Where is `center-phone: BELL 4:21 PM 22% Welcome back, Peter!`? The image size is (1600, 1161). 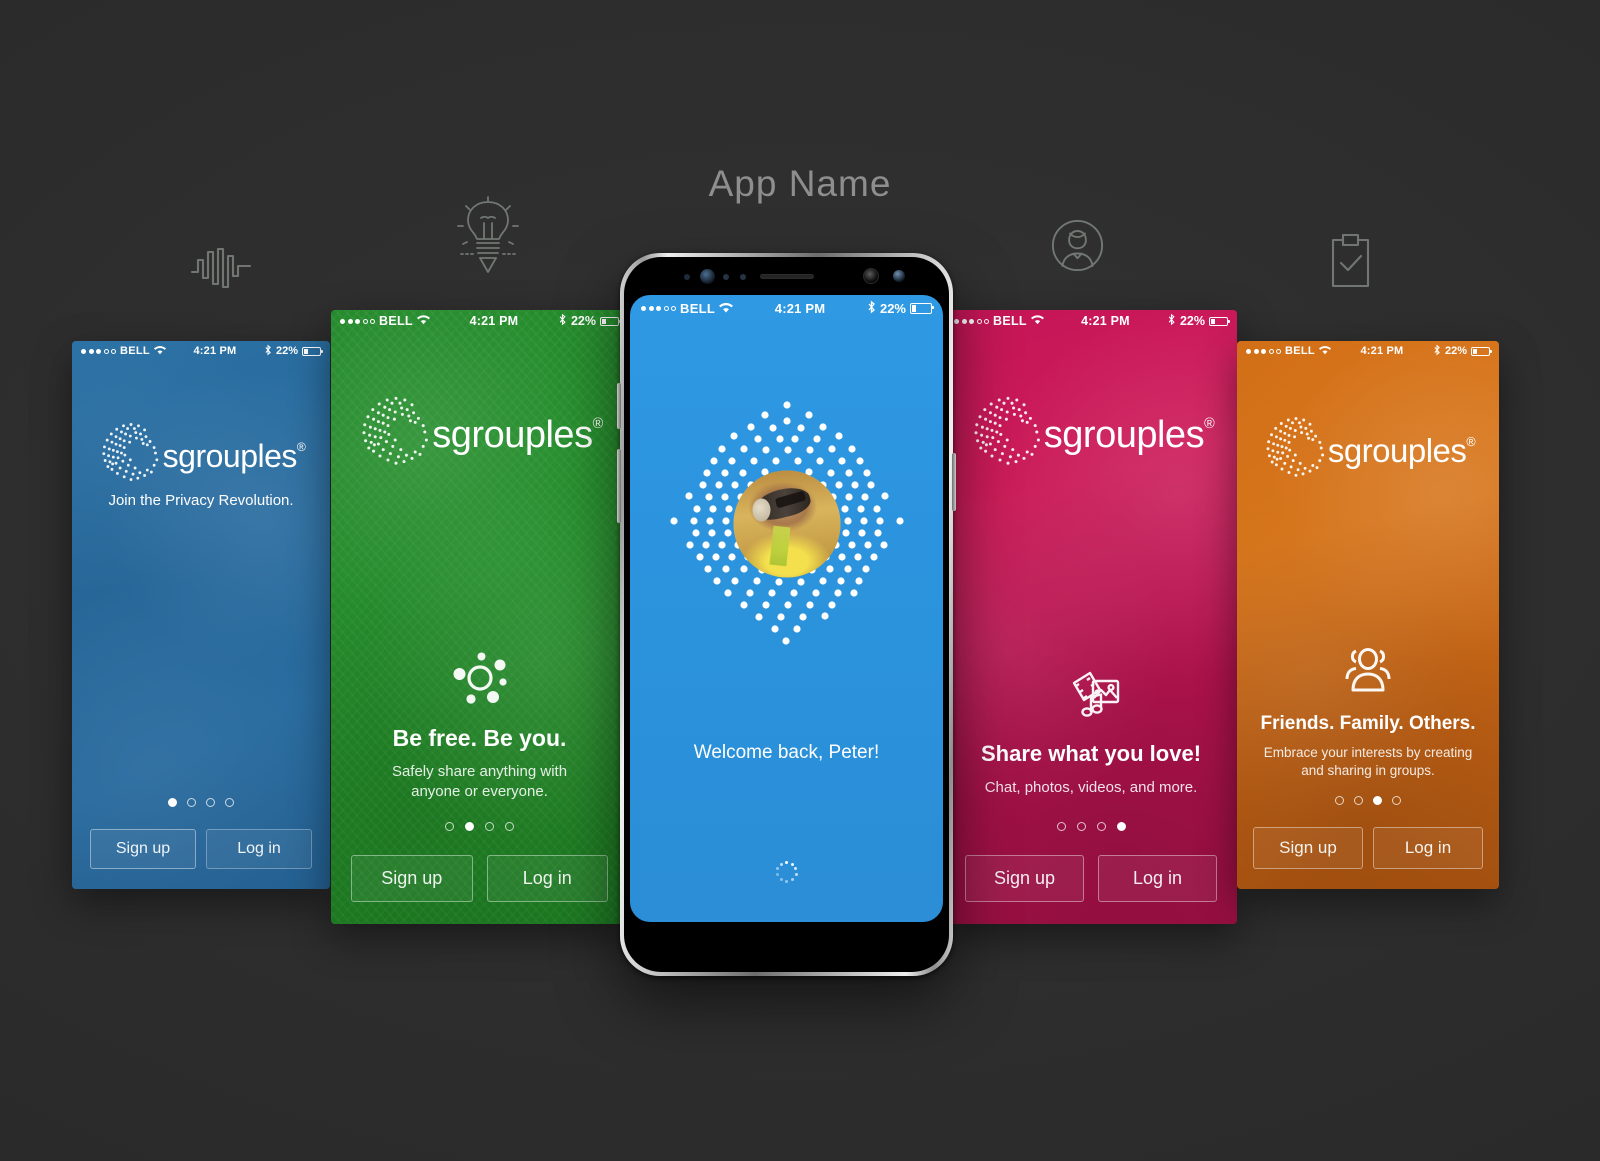
center-phone: BELL 4:21 PM 22% Welcome back, Peter! is located at coordinates (786, 614).